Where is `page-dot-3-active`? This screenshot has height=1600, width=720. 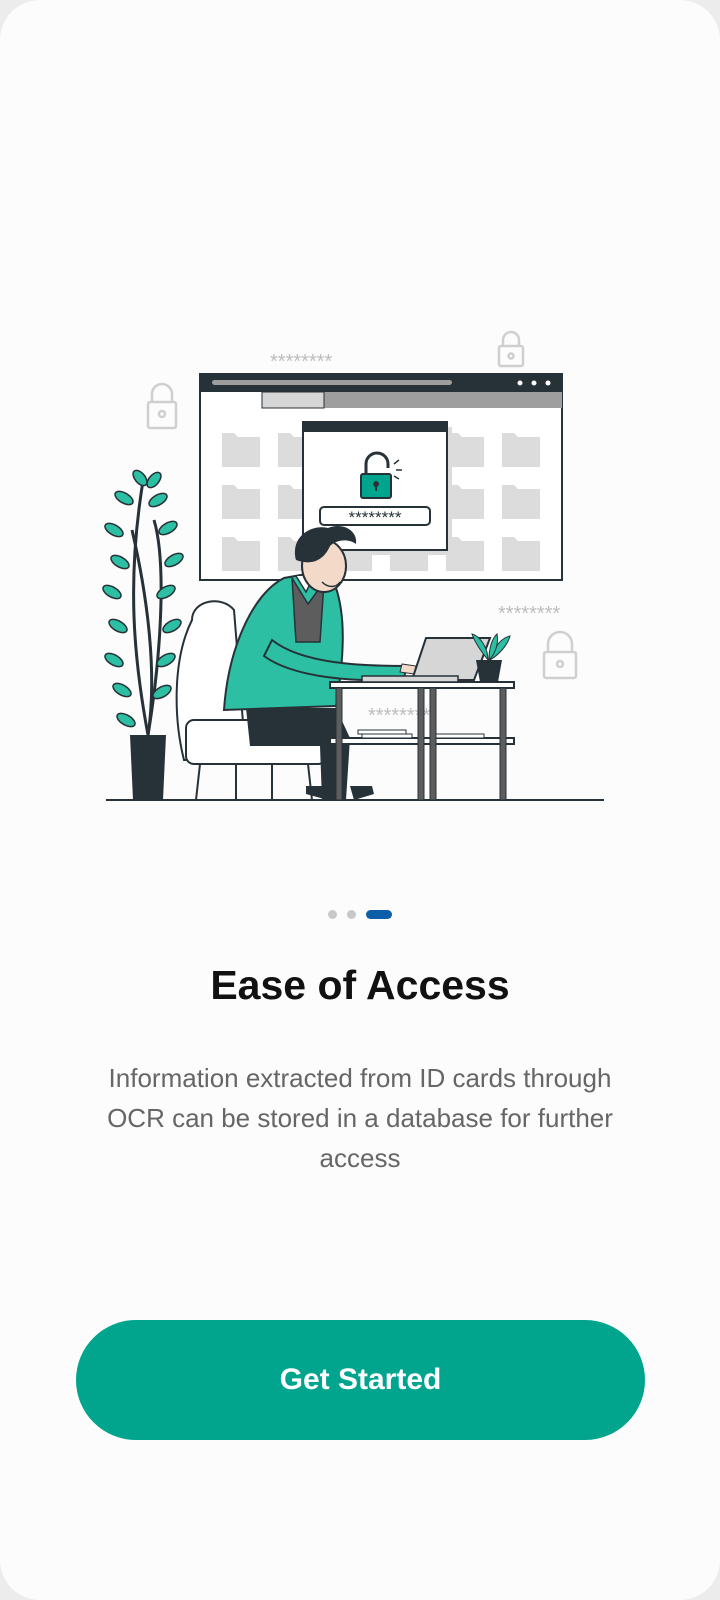 page-dot-3-active is located at coordinates (379, 914).